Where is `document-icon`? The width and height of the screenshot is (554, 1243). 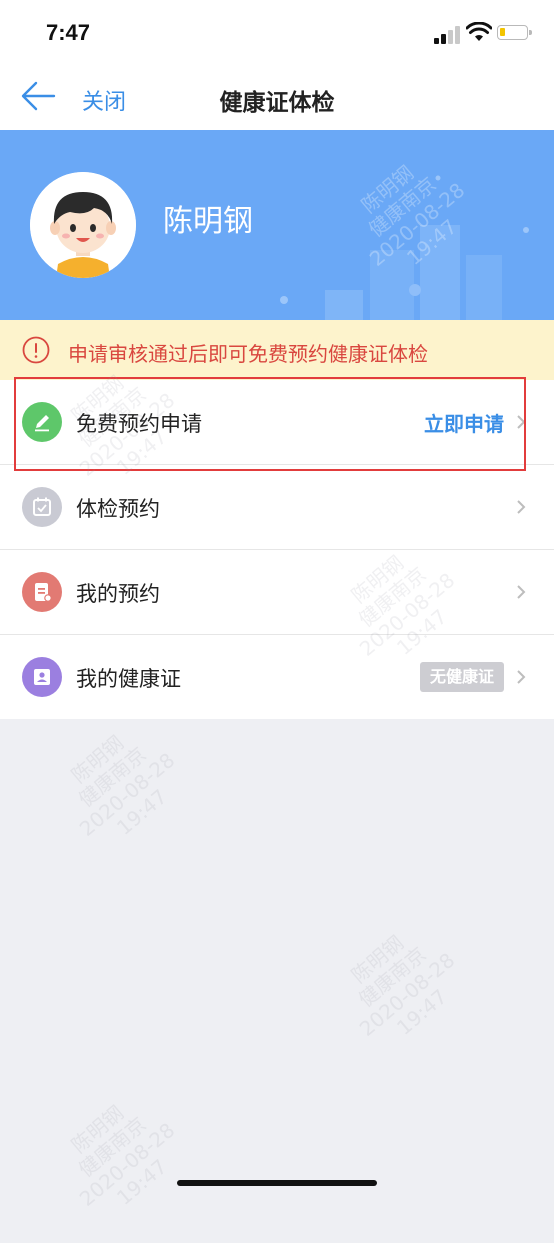 document-icon is located at coordinates (42, 592).